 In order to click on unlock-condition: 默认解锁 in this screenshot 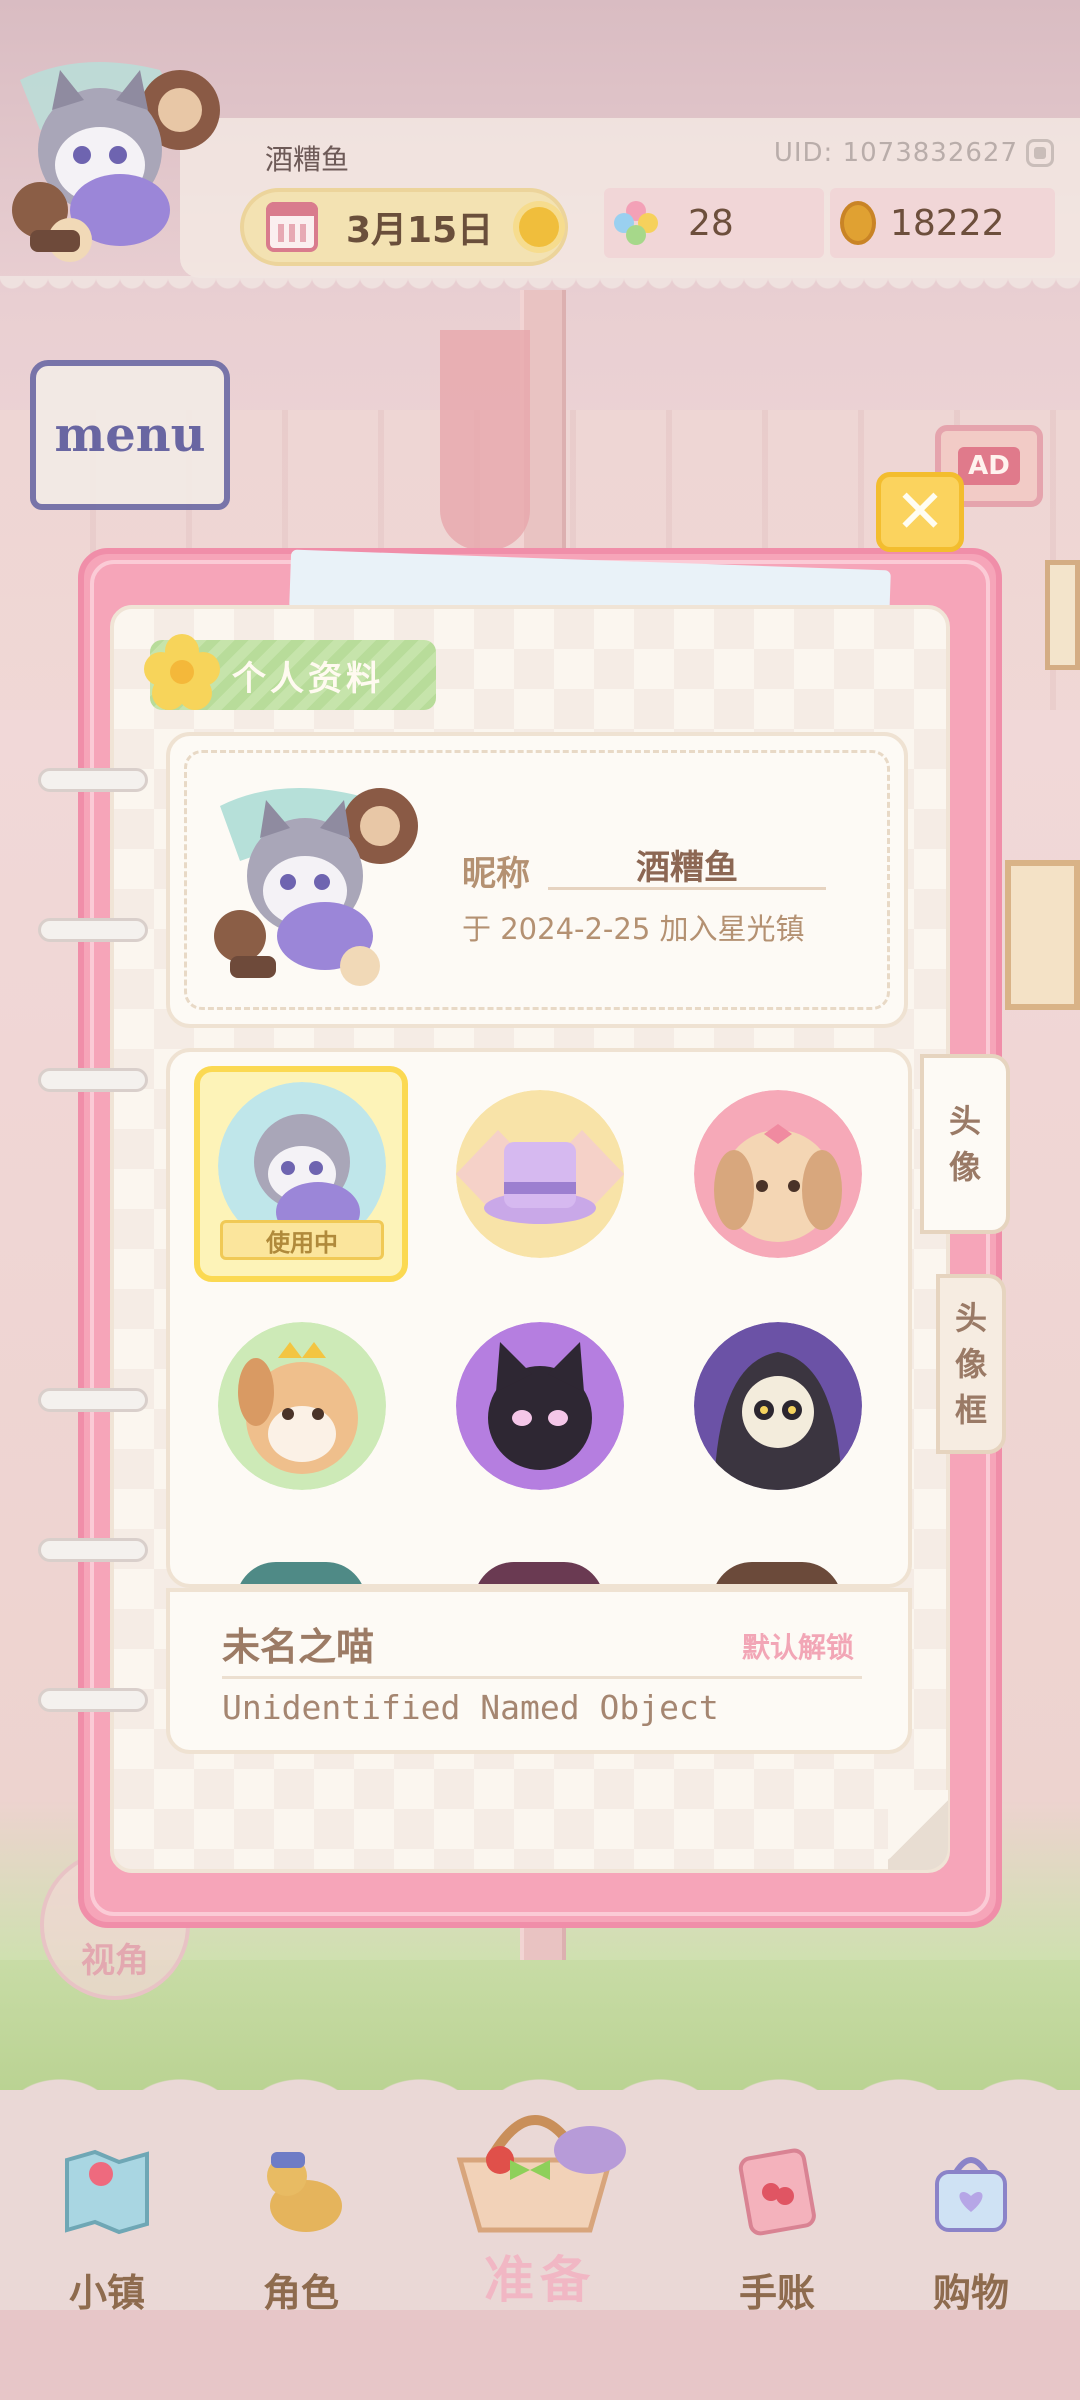, I will do `click(797, 1647)`.